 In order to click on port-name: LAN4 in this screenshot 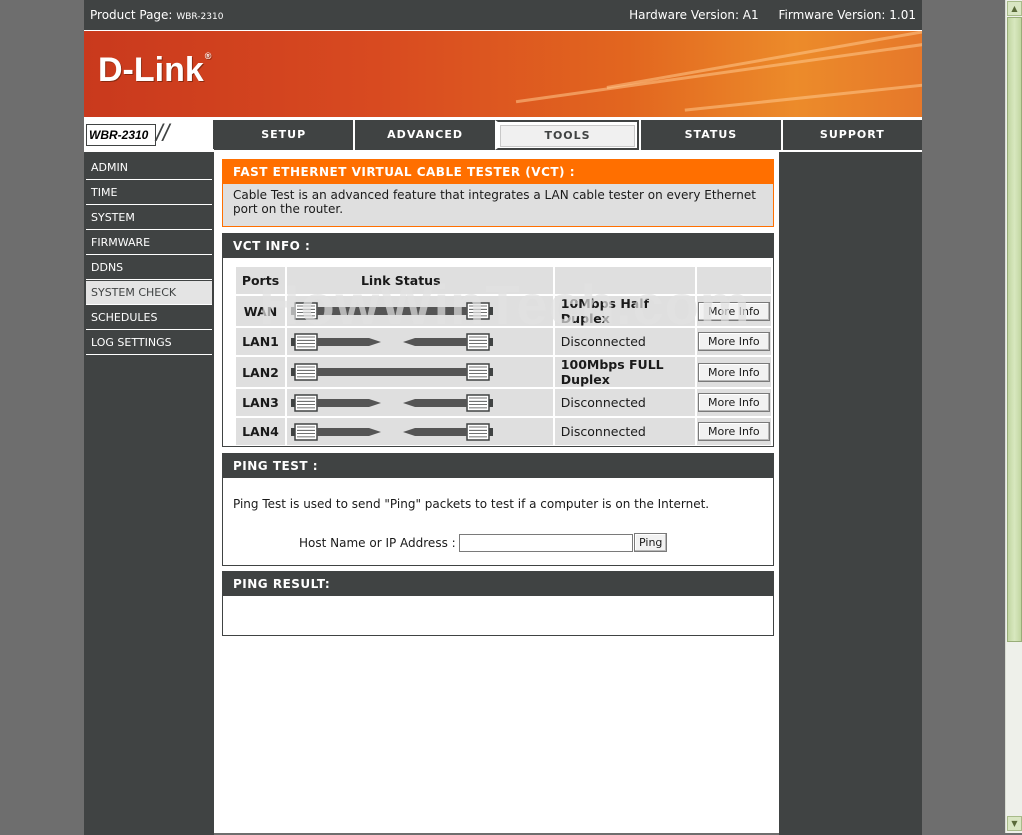, I will do `click(260, 431)`.